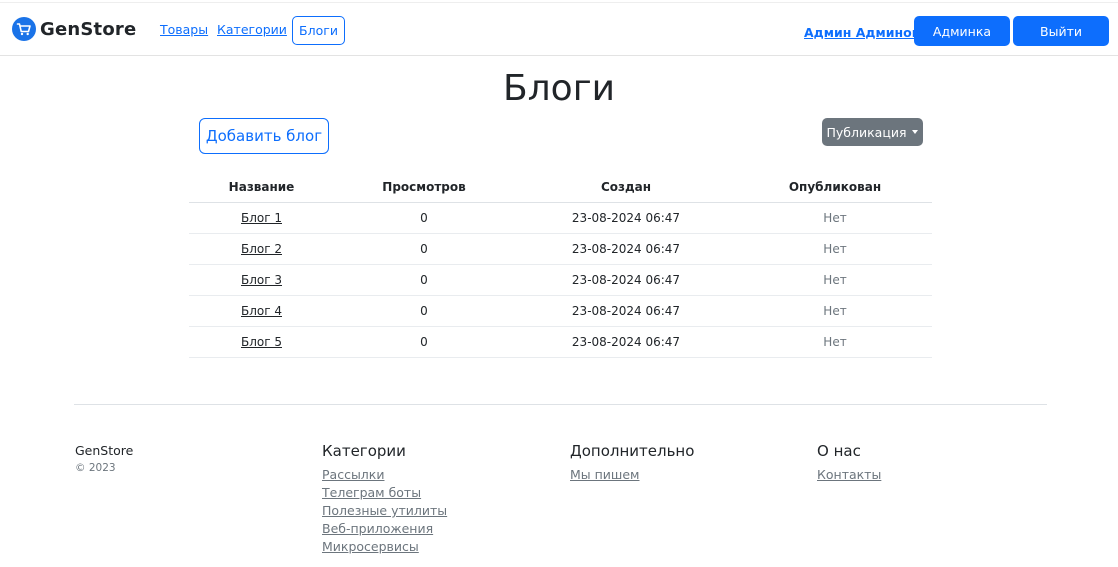  I want to click on table-row: Блог 1 0 23-08-2024 06:47 Нет, so click(560, 218).